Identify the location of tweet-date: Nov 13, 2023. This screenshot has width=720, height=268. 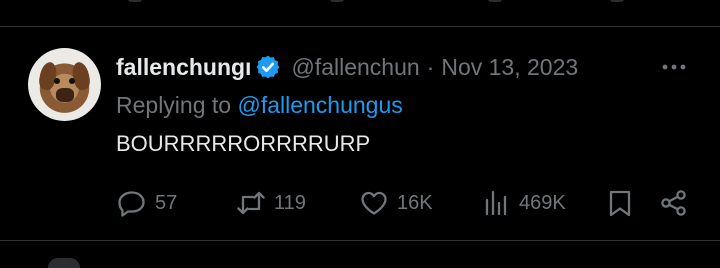
(509, 67).